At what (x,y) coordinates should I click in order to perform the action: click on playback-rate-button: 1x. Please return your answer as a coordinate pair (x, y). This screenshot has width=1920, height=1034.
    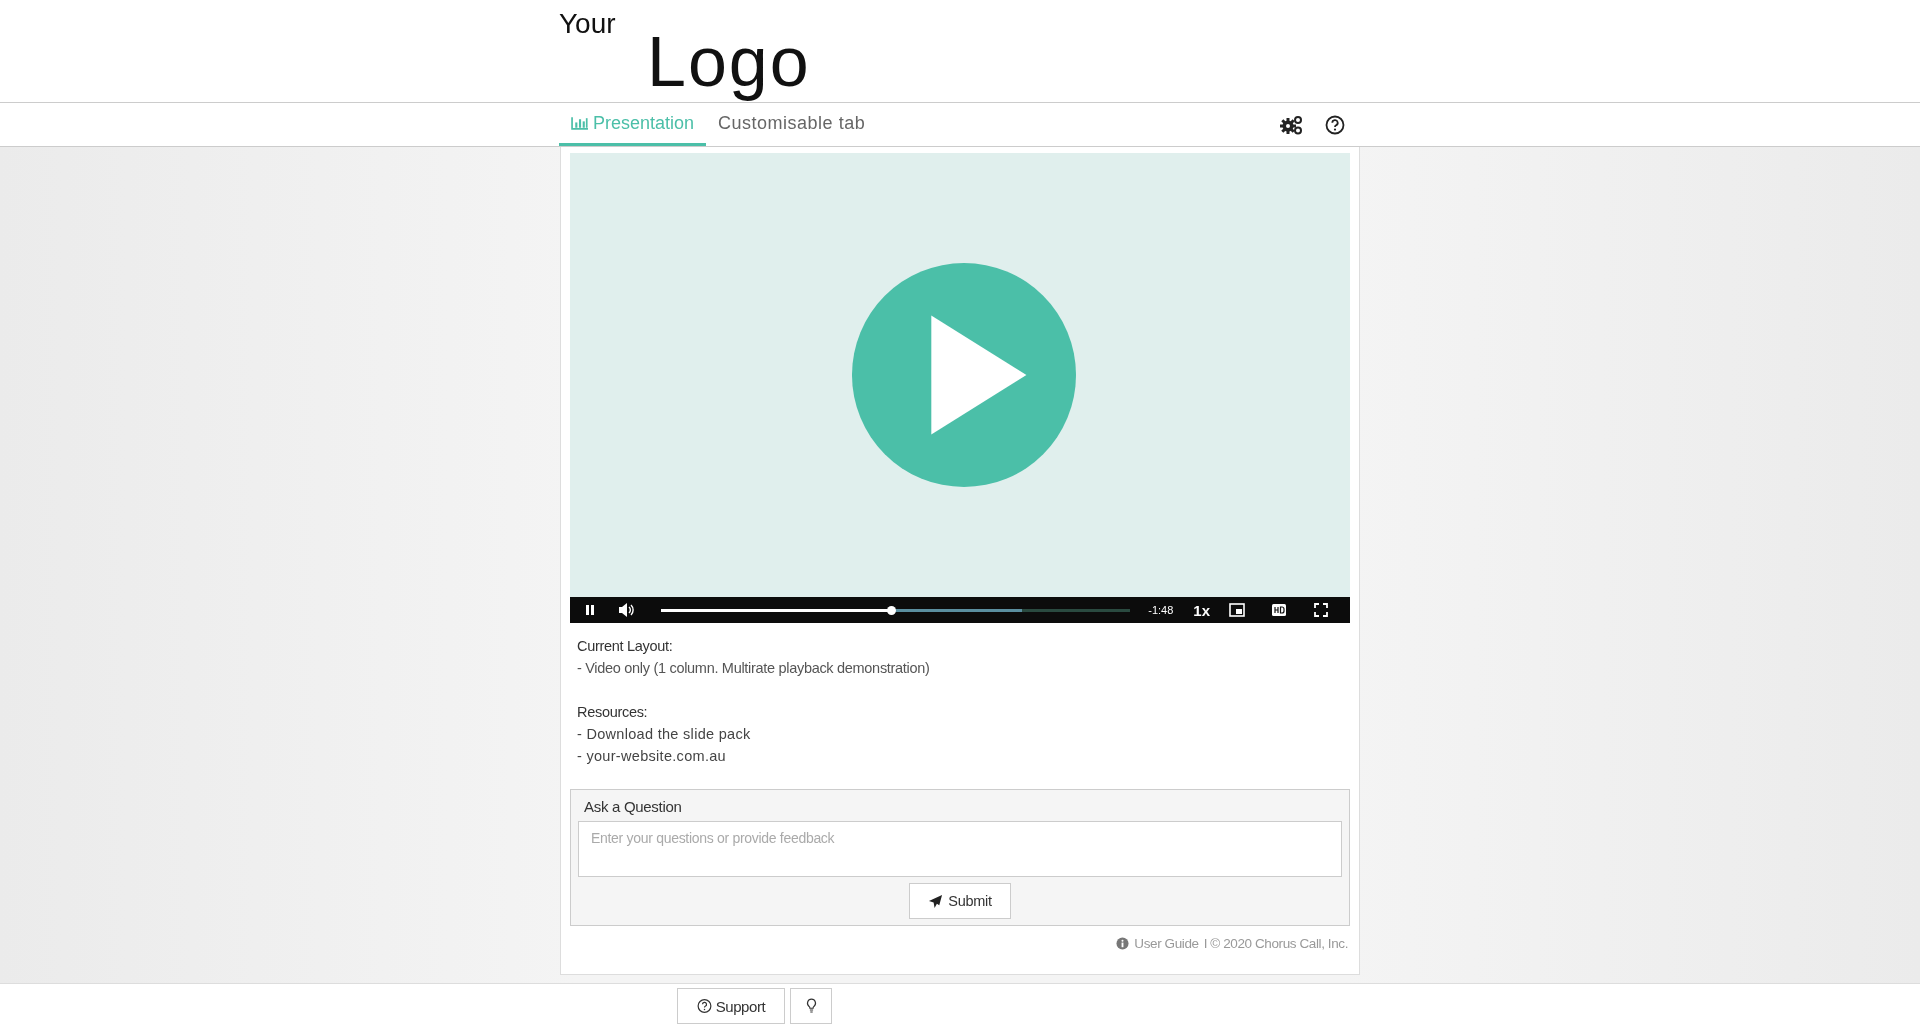
    Looking at the image, I should click on (1201, 610).